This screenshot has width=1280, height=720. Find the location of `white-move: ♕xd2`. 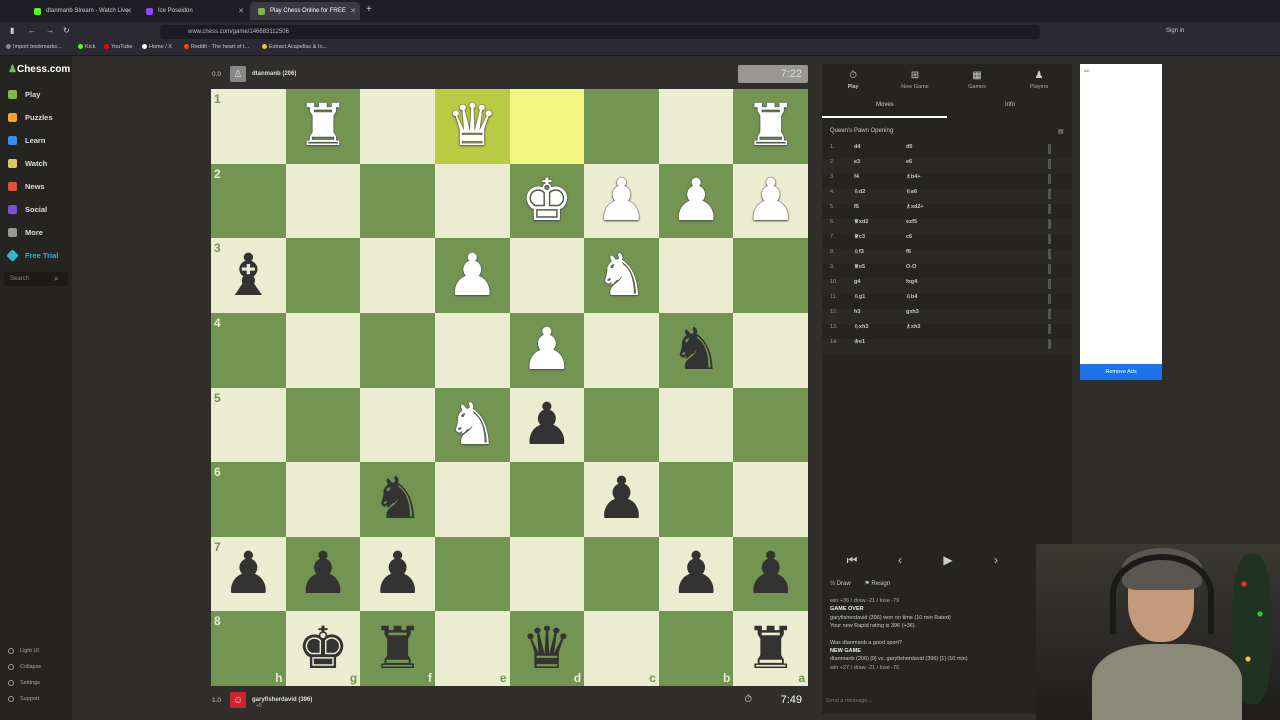

white-move: ♕xd2 is located at coordinates (861, 222).